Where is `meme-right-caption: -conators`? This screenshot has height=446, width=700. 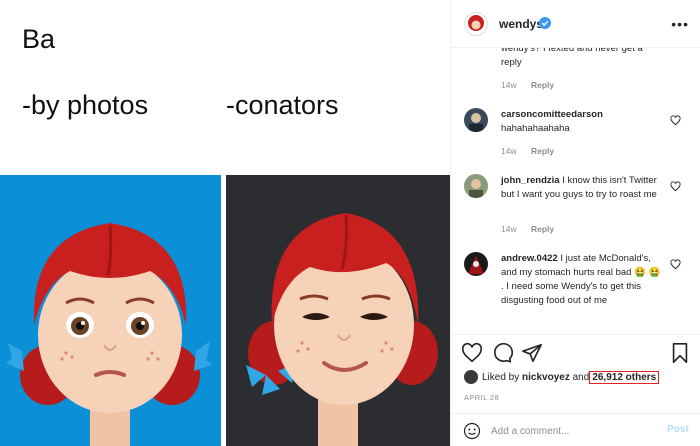 meme-right-caption: -conators is located at coordinates (282, 105).